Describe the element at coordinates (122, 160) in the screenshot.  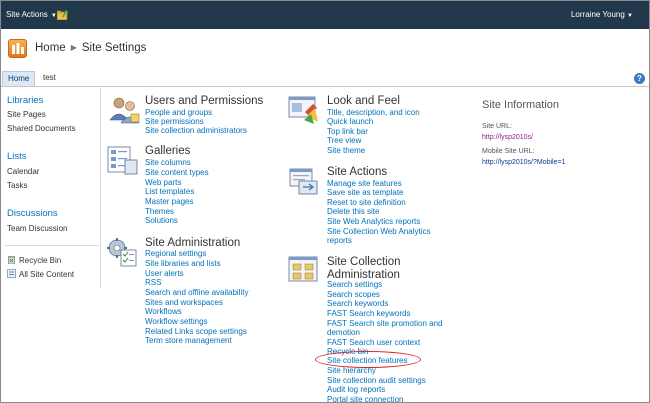
I see `galleries-icon` at that location.